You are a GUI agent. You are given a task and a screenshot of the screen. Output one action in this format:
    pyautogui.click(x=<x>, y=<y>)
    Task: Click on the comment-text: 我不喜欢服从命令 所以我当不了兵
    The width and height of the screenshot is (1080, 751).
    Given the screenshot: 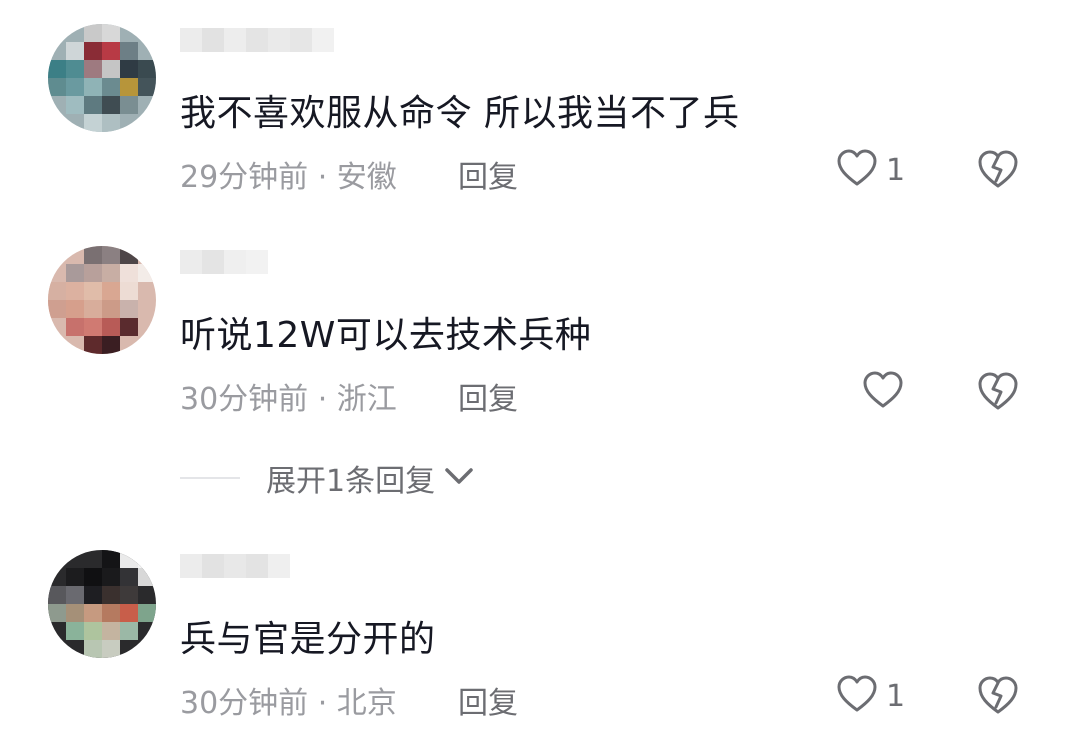 What is the action you would take?
    pyautogui.click(x=460, y=113)
    